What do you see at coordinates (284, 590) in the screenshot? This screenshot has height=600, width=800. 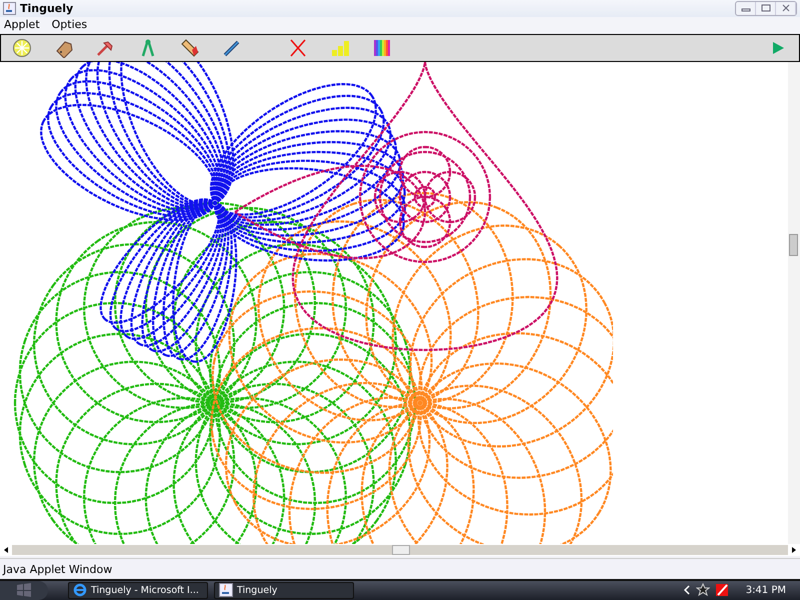 I see `taskbar-button: Tinguely` at bounding box center [284, 590].